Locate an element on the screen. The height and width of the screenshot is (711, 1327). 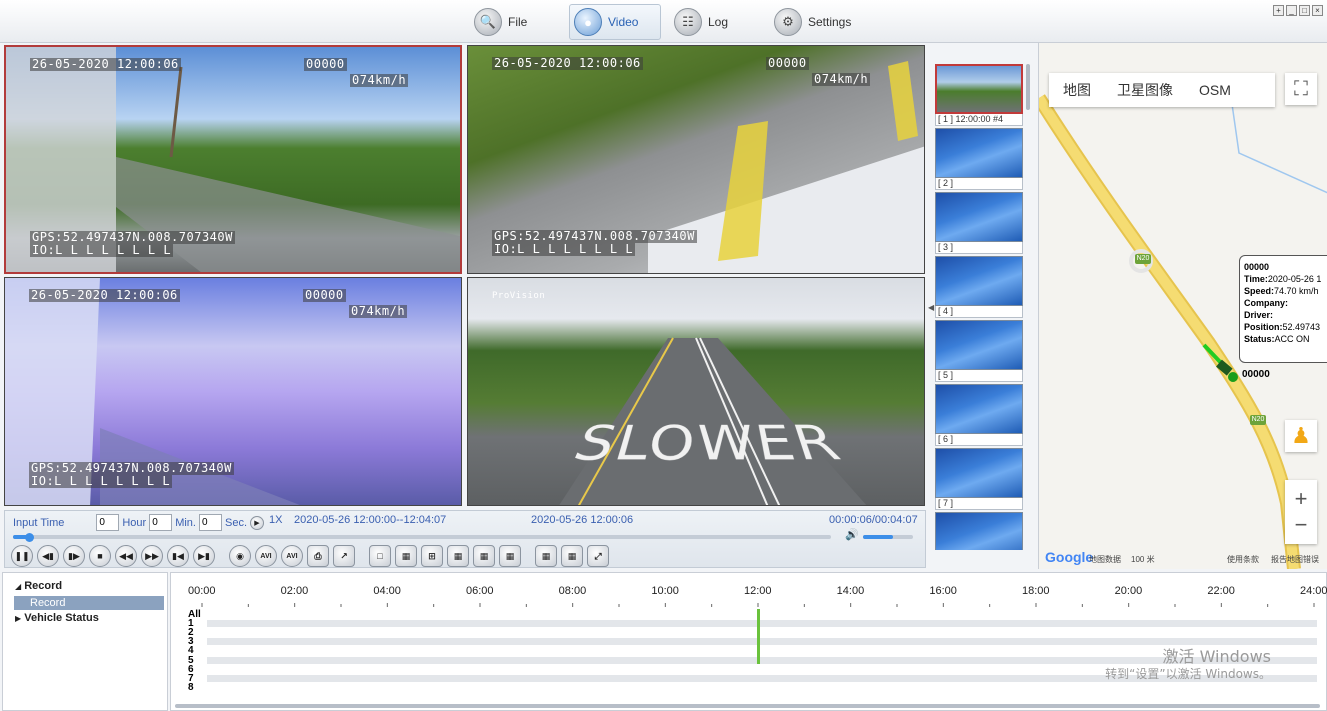
thumbnail-scrollbar is located at coordinates (1028, 87).